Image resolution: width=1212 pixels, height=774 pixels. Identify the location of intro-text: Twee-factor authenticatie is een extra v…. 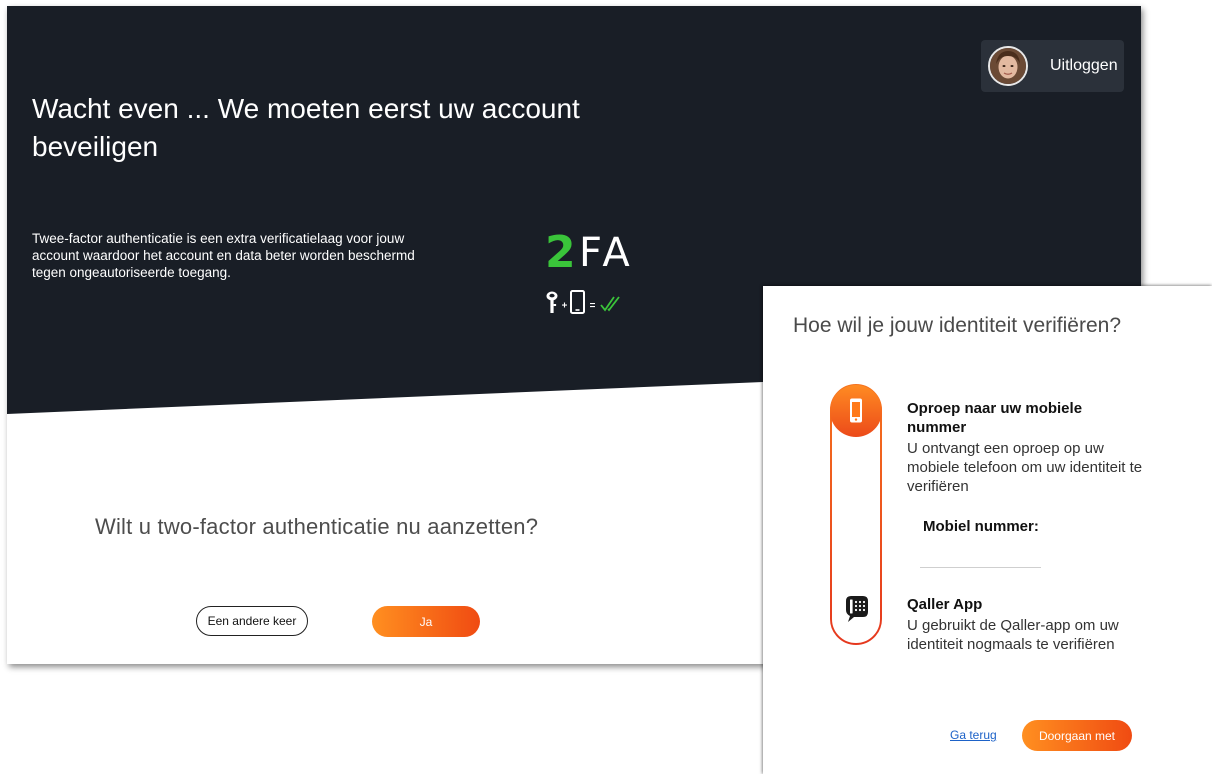
(223, 255).